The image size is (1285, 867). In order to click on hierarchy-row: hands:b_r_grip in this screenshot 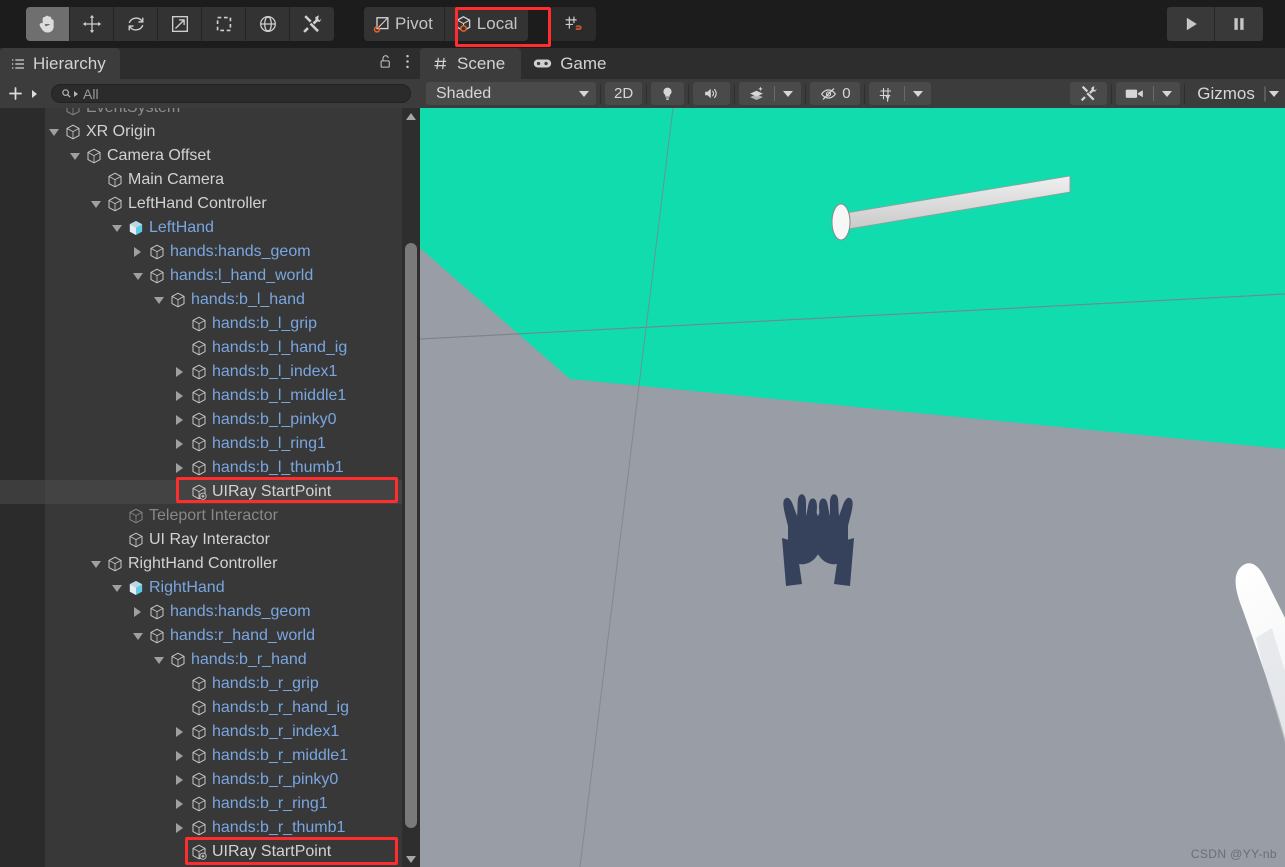, I will do `click(201, 684)`.